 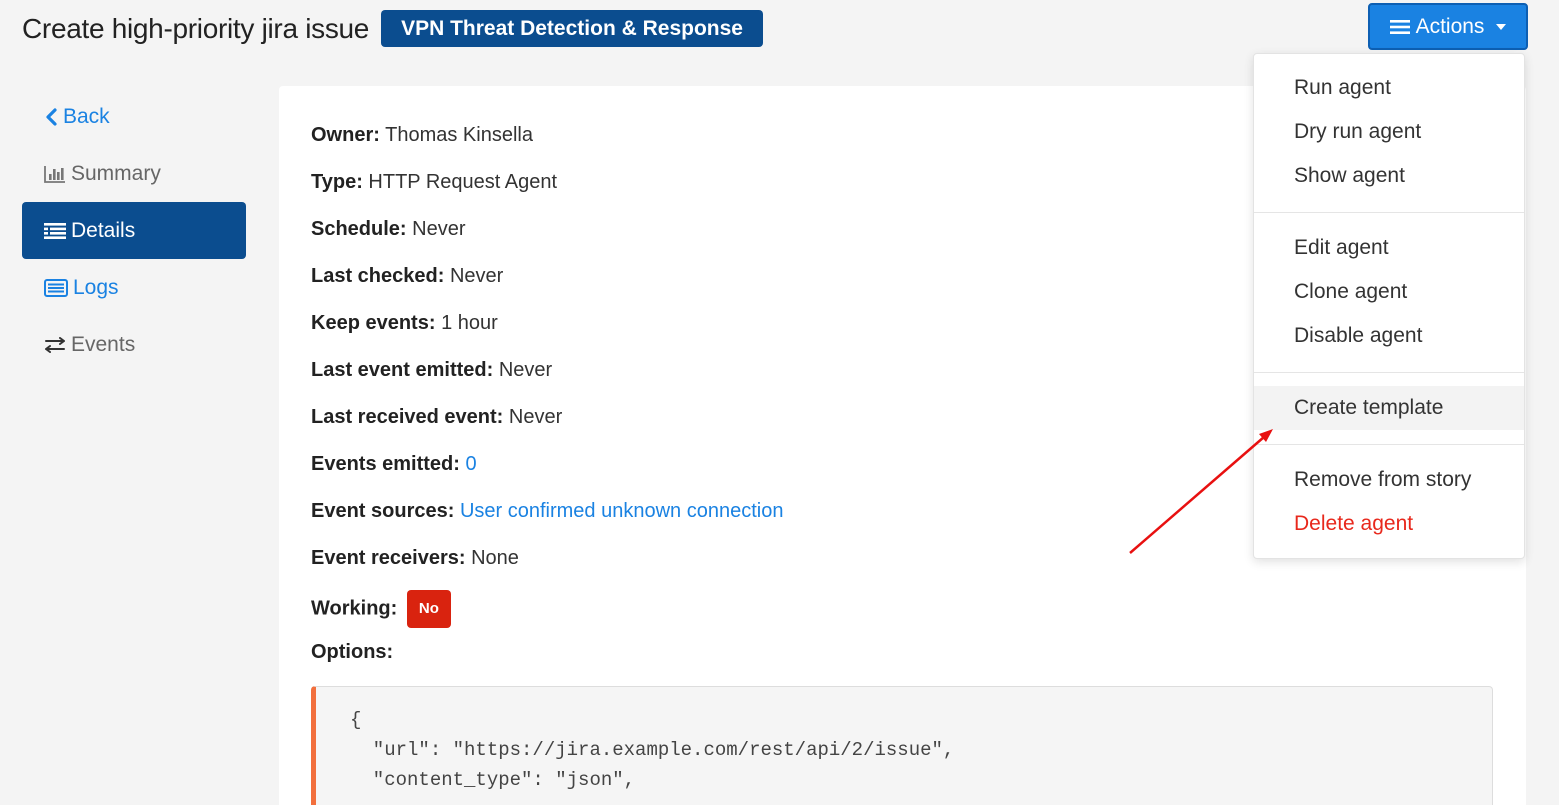 What do you see at coordinates (345, 135) in the screenshot?
I see `detail-label: Owner:` at bounding box center [345, 135].